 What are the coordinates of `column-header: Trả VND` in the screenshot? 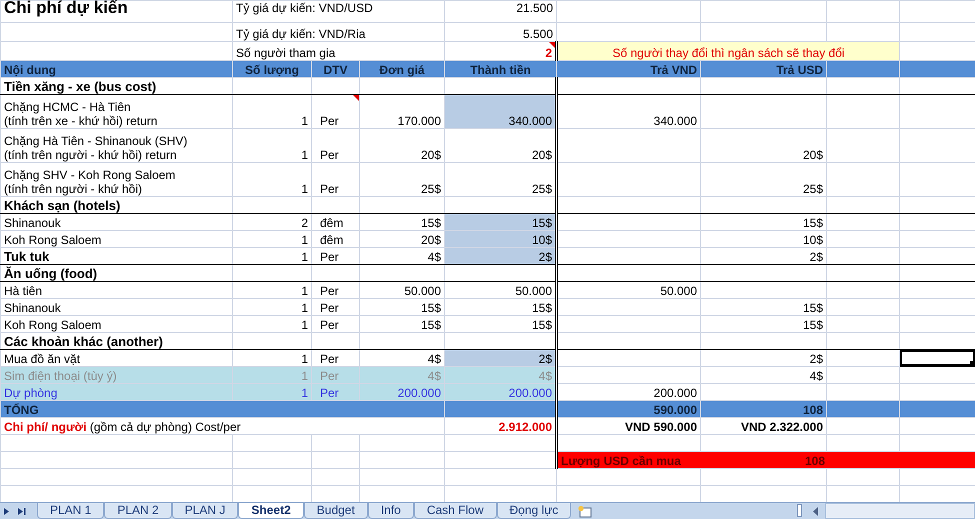 It's located at (628, 69).